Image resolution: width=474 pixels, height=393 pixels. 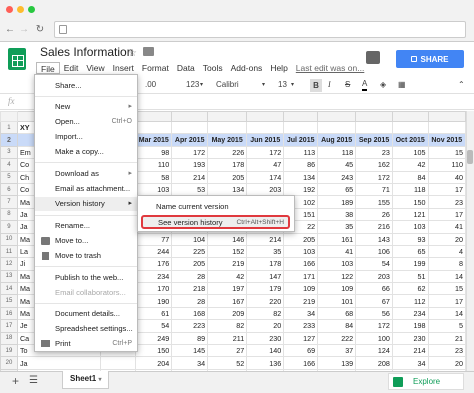 What do you see at coordinates (301, 301) in the screenshot?
I see `data-cell: 219` at bounding box center [301, 301].